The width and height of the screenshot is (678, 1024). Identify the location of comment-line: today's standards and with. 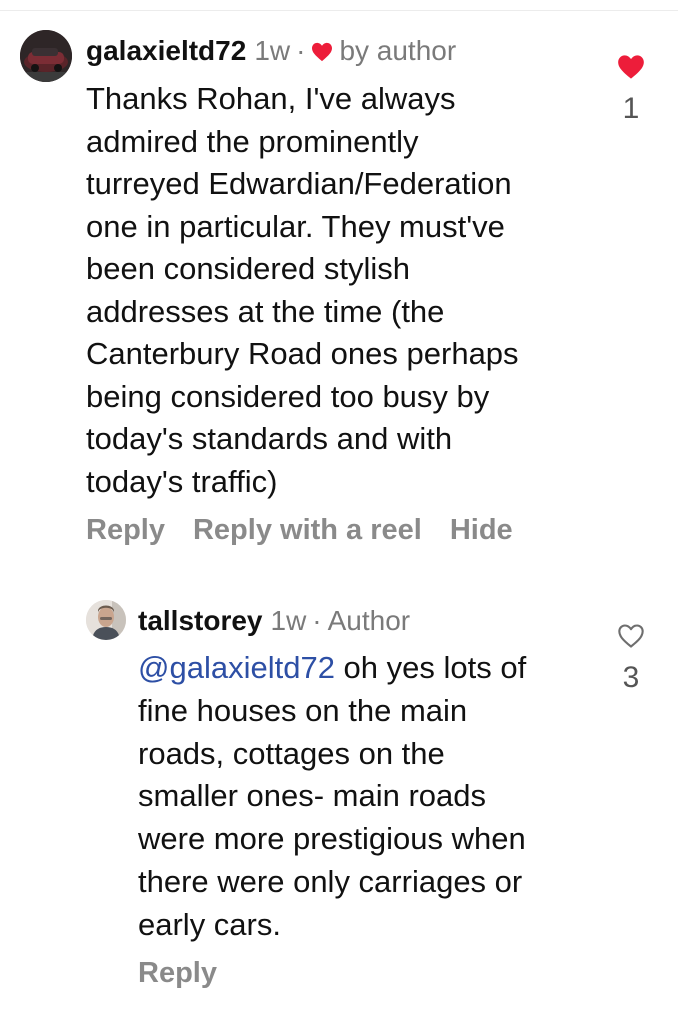
(269, 438).